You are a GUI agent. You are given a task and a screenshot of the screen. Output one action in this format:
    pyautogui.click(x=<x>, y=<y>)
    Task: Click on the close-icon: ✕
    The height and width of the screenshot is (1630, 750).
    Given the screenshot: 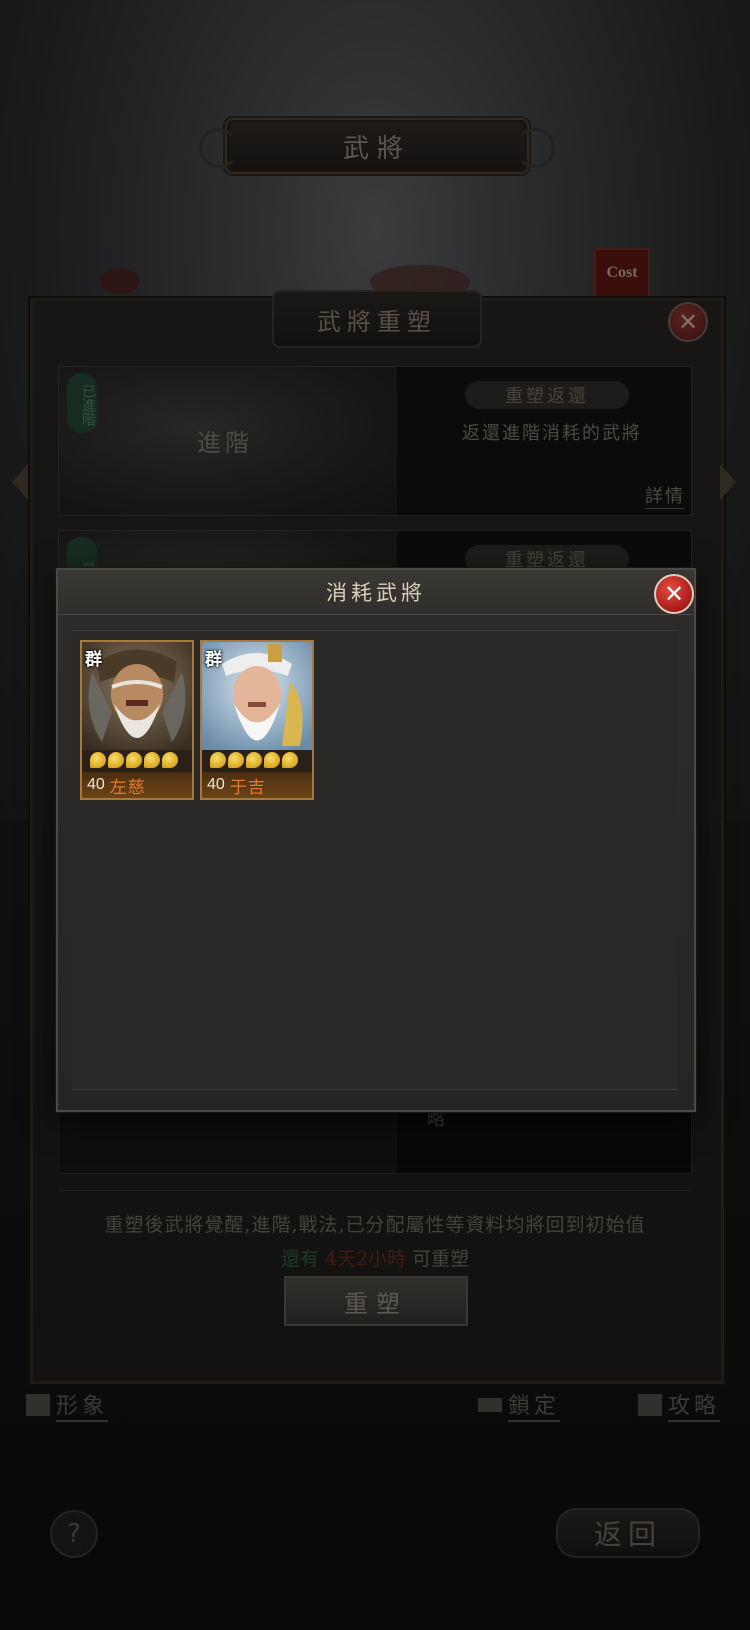 What is the action you would take?
    pyautogui.click(x=674, y=594)
    